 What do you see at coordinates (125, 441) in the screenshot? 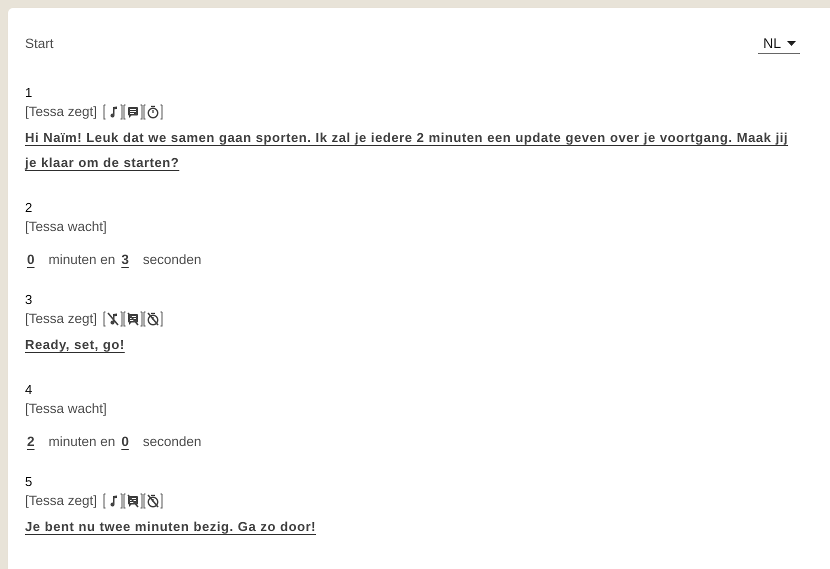
I see `seconds-field: 0` at bounding box center [125, 441].